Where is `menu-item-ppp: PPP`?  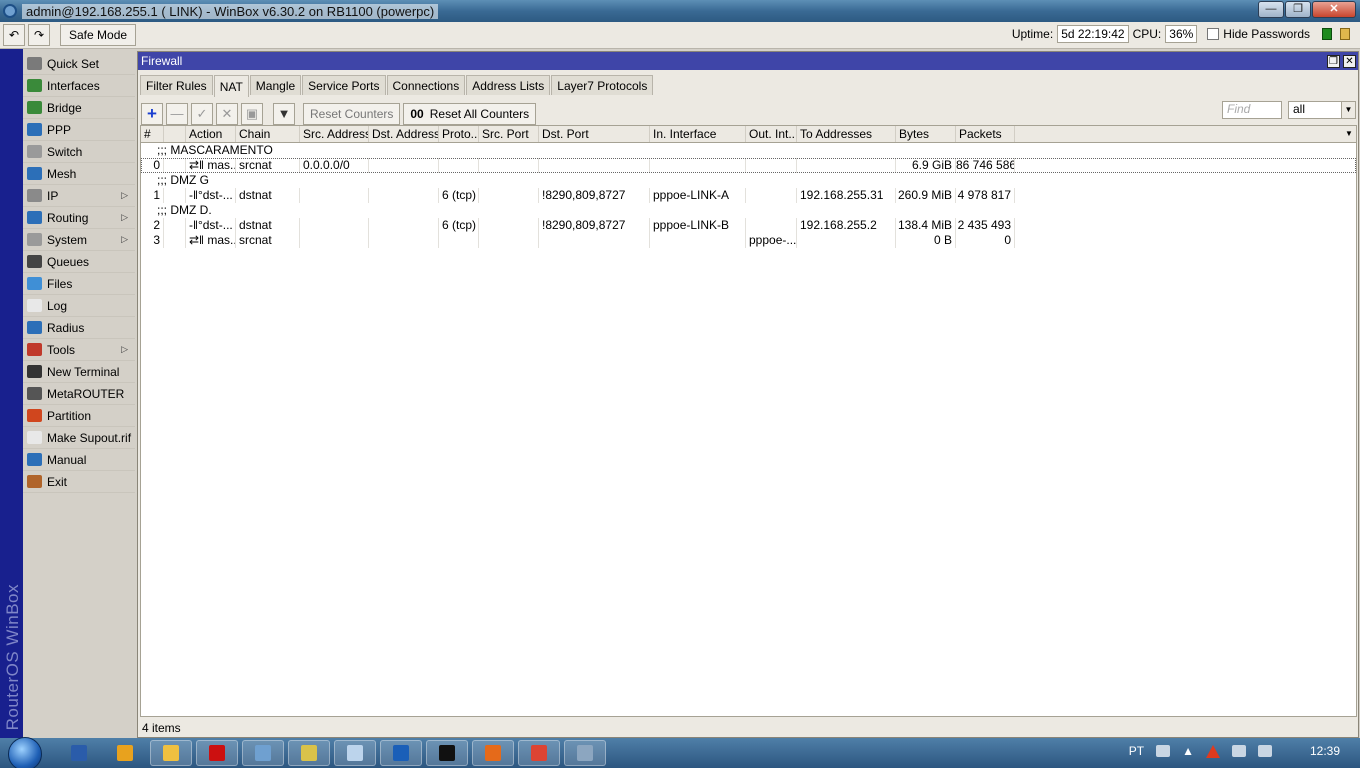 menu-item-ppp: PPP is located at coordinates (79, 130).